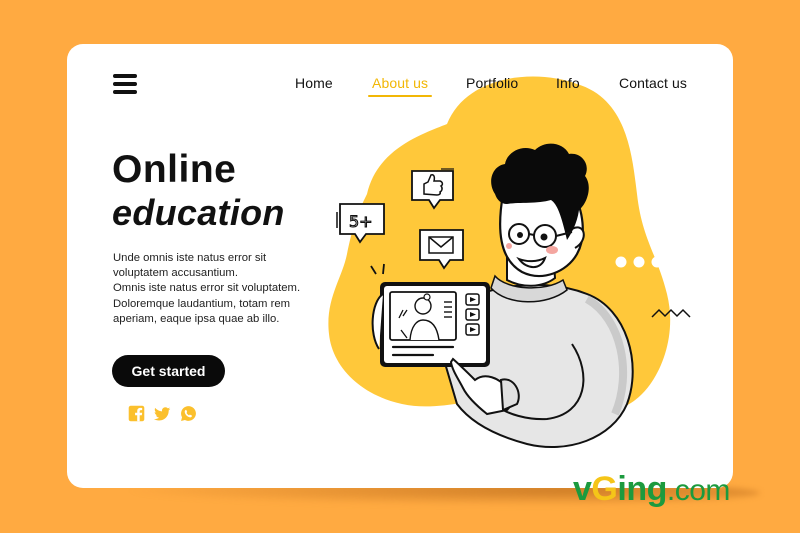 This screenshot has width=800, height=533. What do you see at coordinates (492, 83) in the screenshot?
I see `nav-portfolio: Portfolio` at bounding box center [492, 83].